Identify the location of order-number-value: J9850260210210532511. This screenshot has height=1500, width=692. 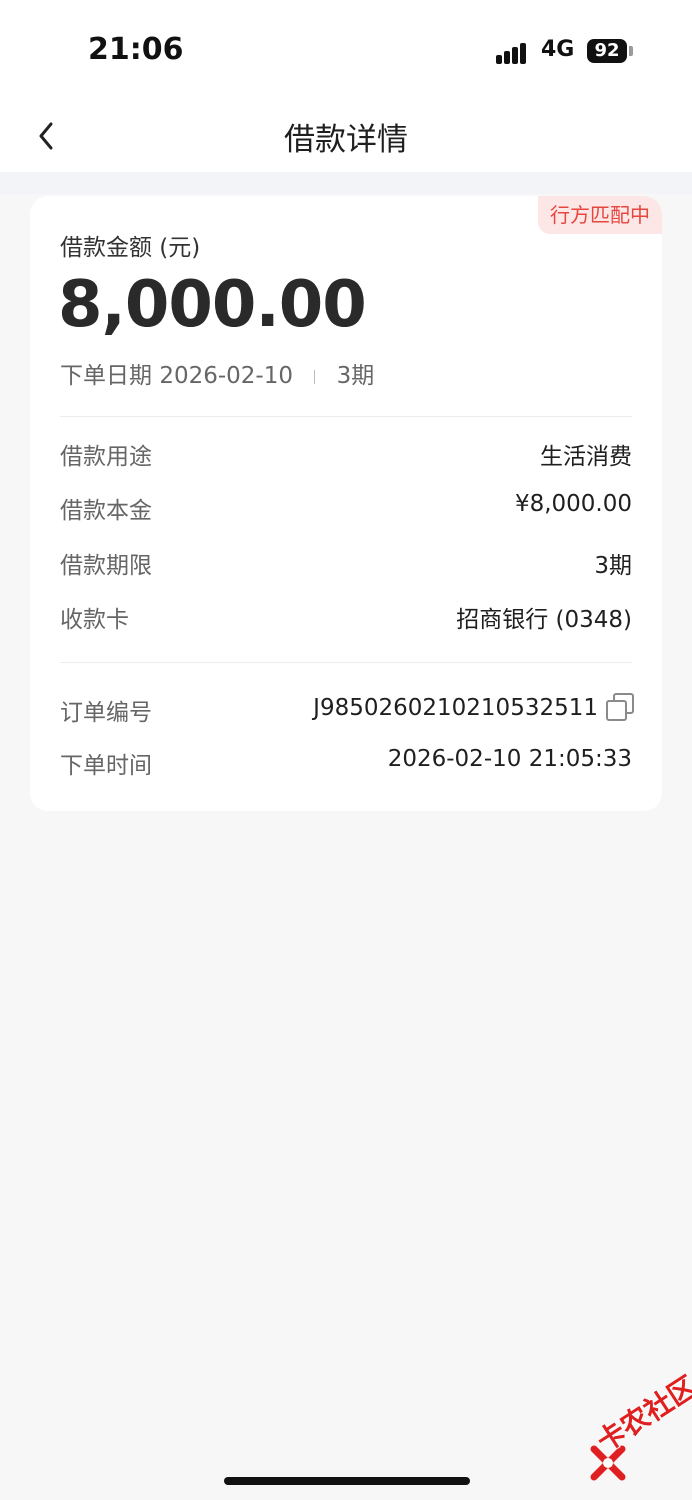
(473, 707).